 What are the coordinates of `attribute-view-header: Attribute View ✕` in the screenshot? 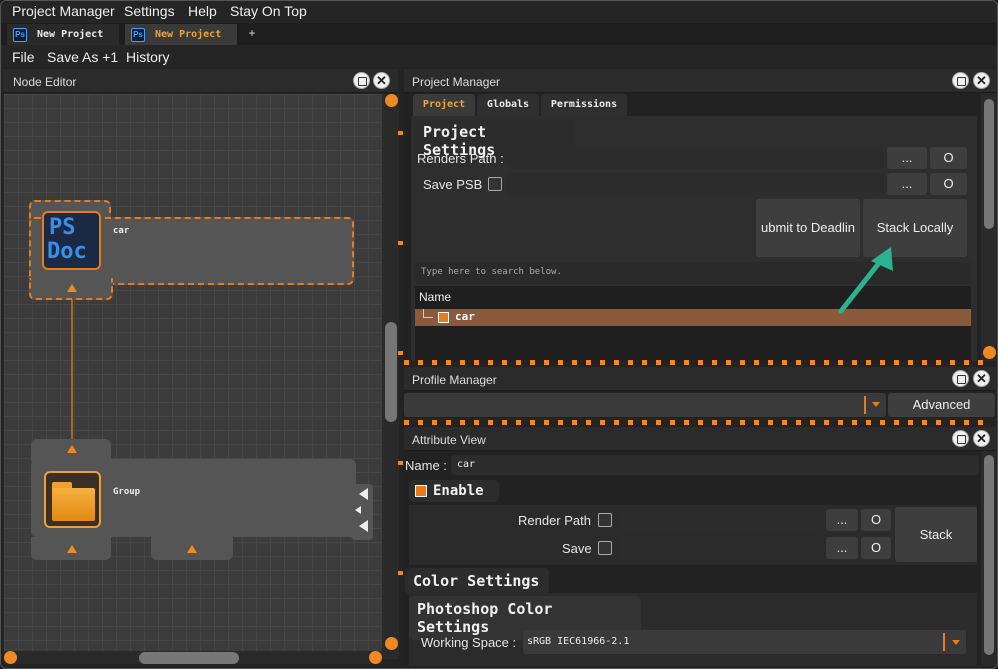 It's located at (700, 439).